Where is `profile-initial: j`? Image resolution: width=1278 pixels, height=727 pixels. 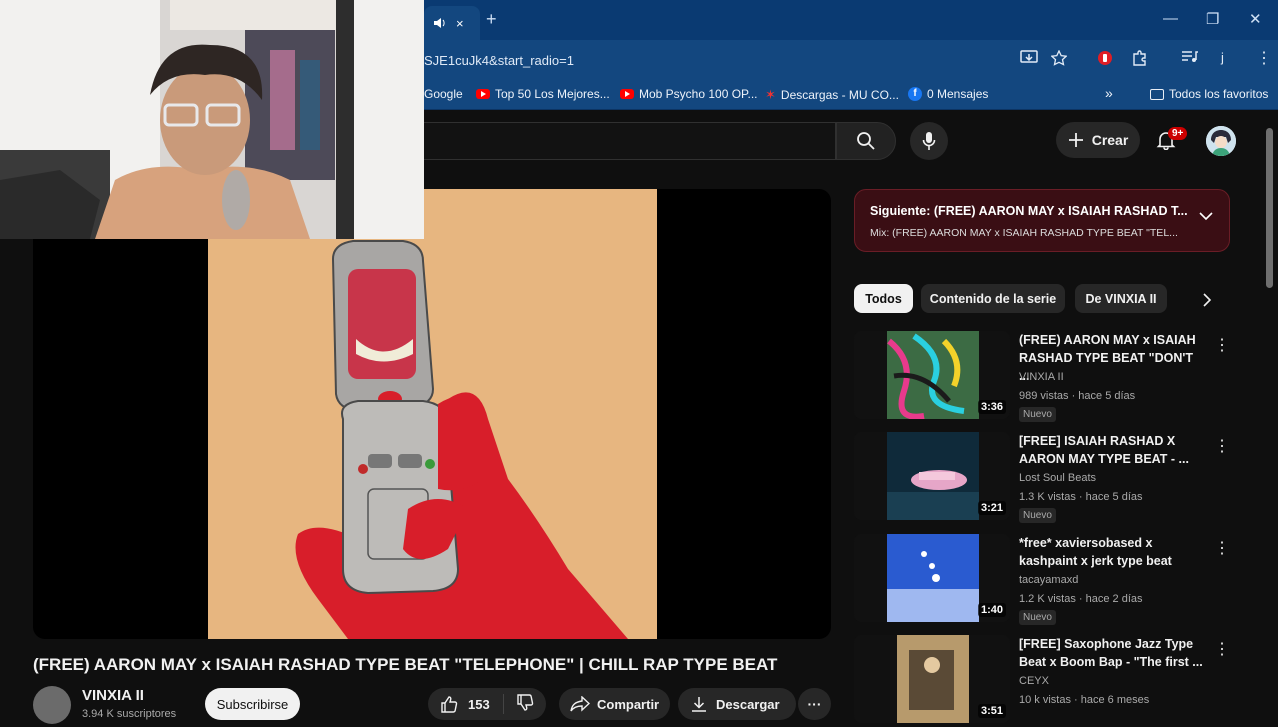 profile-initial: j is located at coordinates (1222, 57).